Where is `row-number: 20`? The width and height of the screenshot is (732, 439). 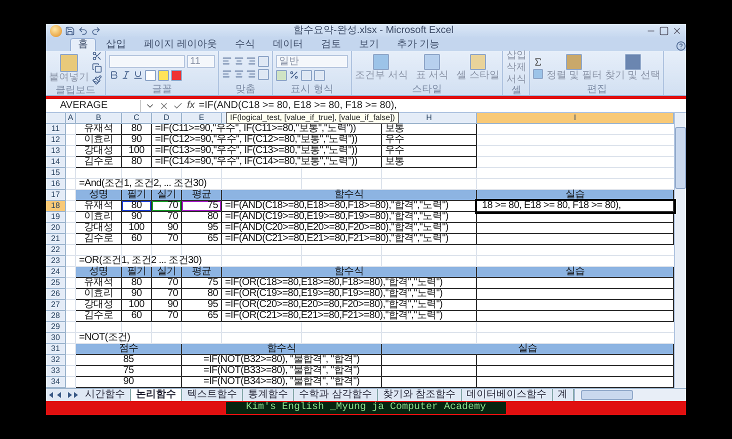 row-number: 20 is located at coordinates (56, 228).